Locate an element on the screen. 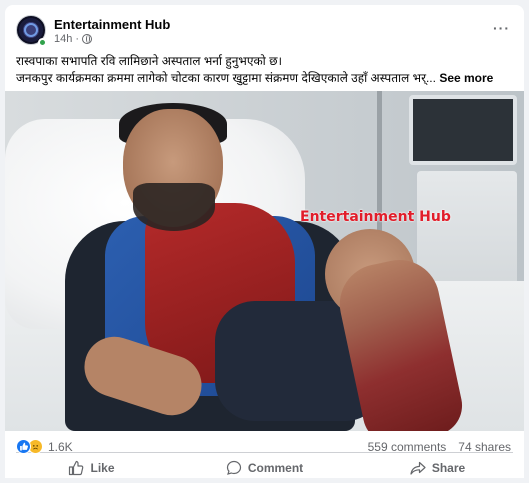 The height and width of the screenshot is (483, 529). see-more-link: See more is located at coordinates (466, 78).